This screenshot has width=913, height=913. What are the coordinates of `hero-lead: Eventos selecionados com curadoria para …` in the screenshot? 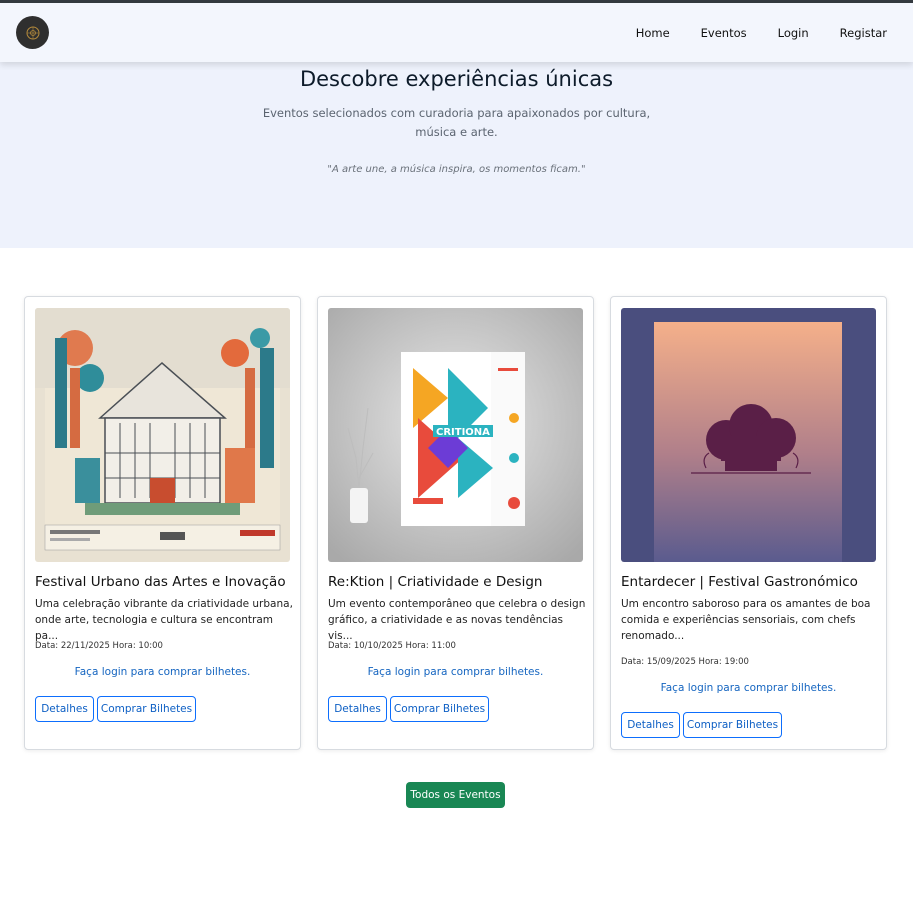 It's located at (456, 122).